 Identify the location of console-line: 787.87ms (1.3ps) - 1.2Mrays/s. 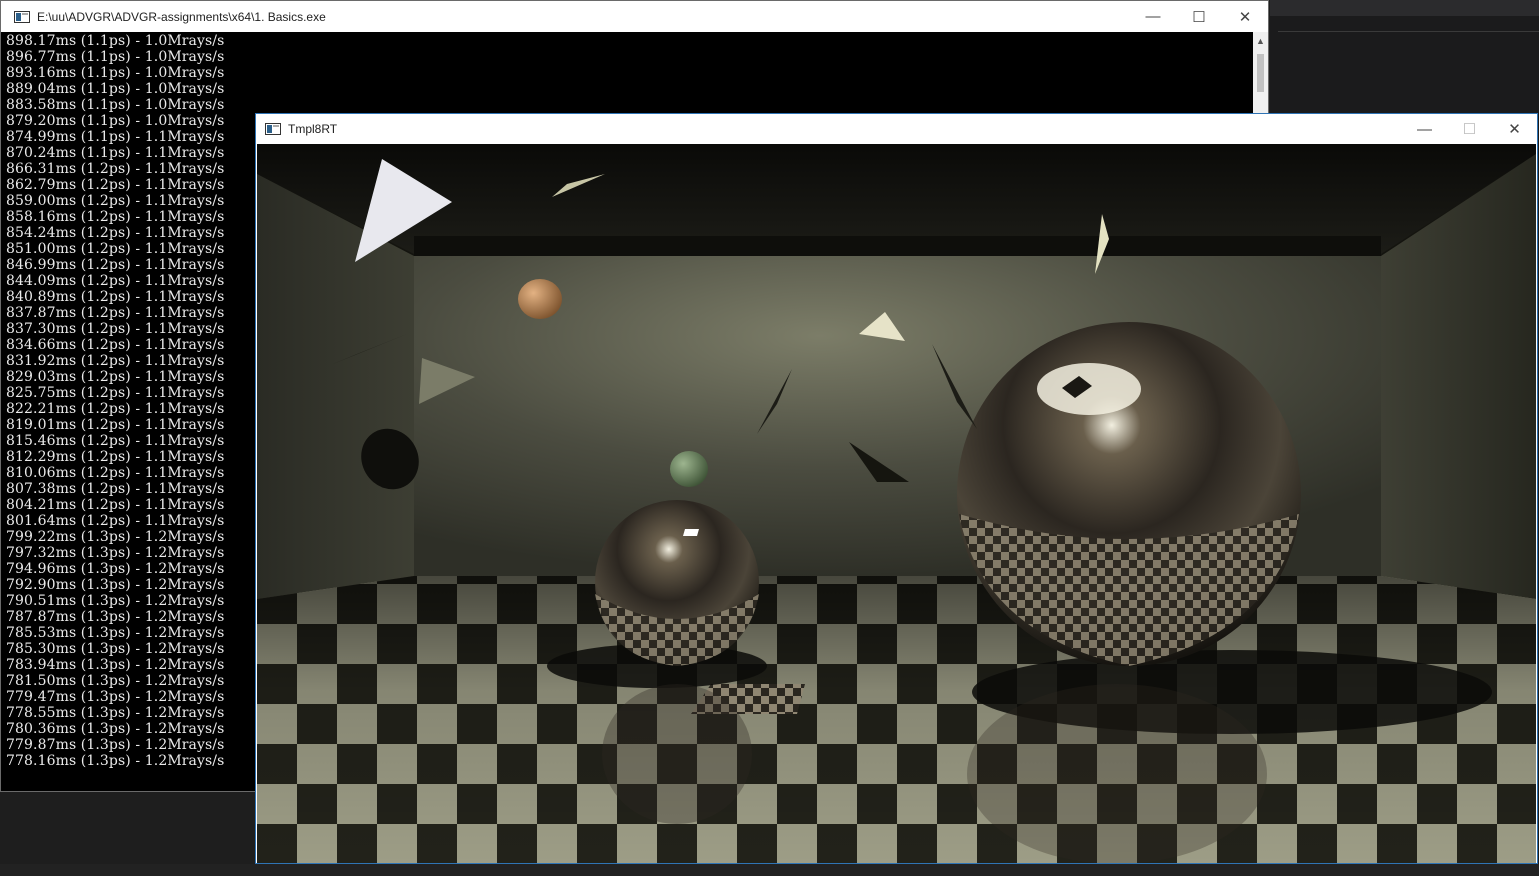
(115, 617).